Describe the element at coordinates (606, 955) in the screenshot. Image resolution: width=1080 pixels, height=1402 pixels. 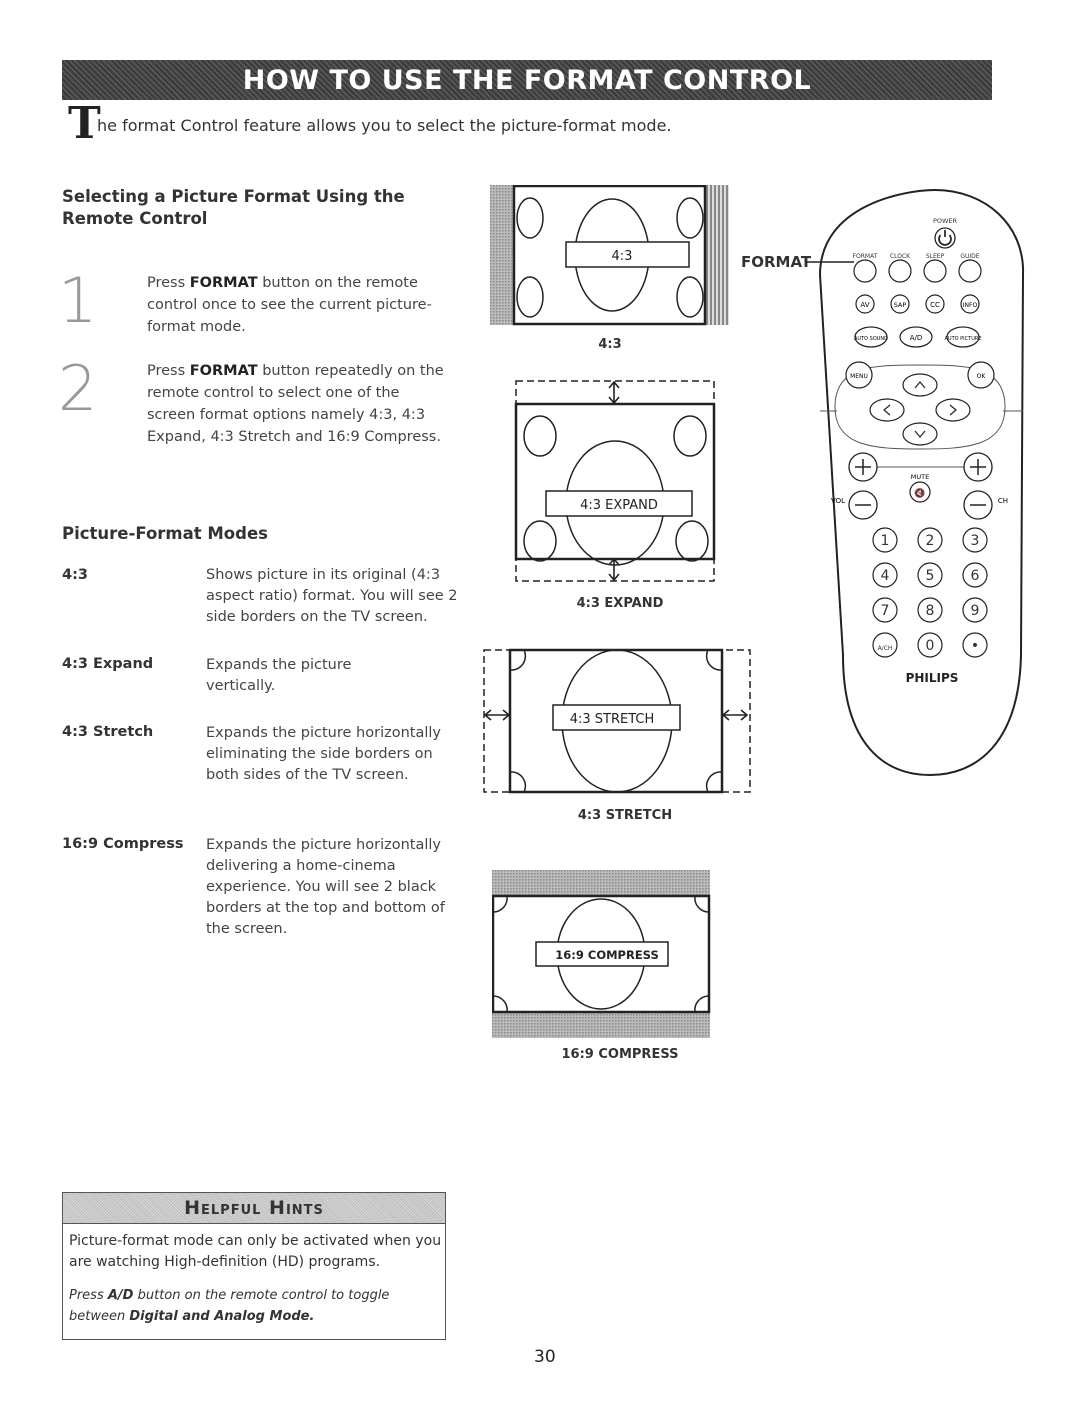
I see `diagram-label: 16:9 COMPRESS` at that location.